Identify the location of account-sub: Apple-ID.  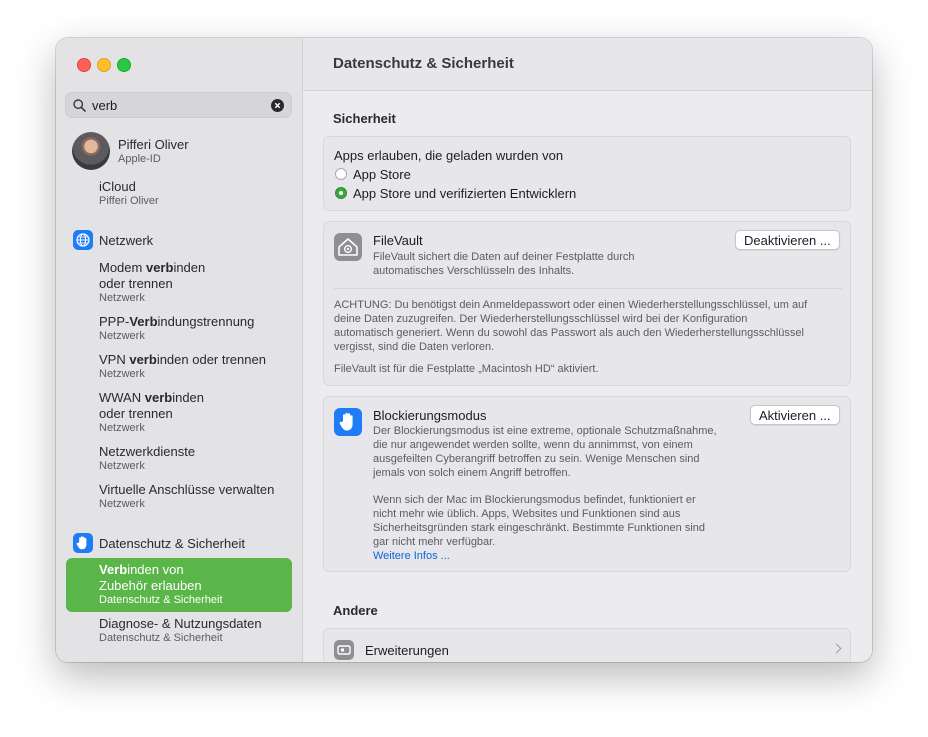
(139, 159).